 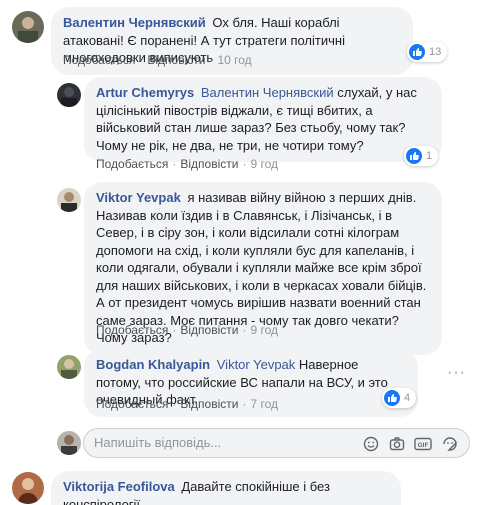 What do you see at coordinates (397, 444) in the screenshot?
I see `camera-icon` at bounding box center [397, 444].